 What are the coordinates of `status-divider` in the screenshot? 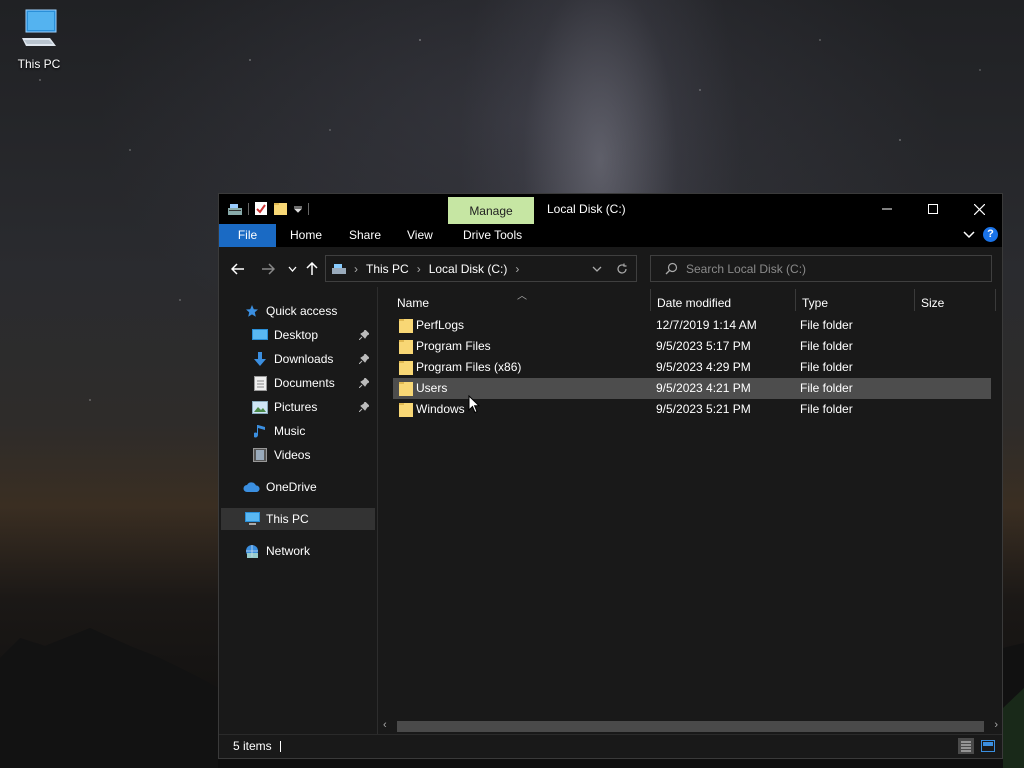 It's located at (280, 746).